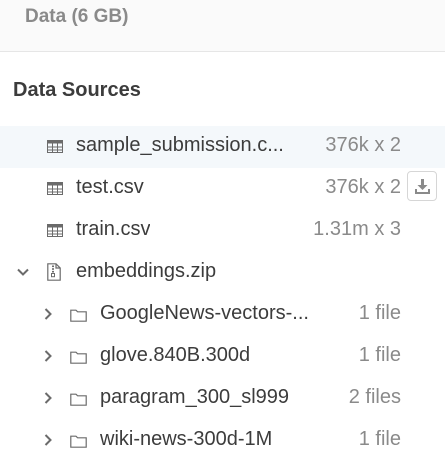 The image size is (445, 475). What do you see at coordinates (110, 187) in the screenshot?
I see `file-name: test.csv` at bounding box center [110, 187].